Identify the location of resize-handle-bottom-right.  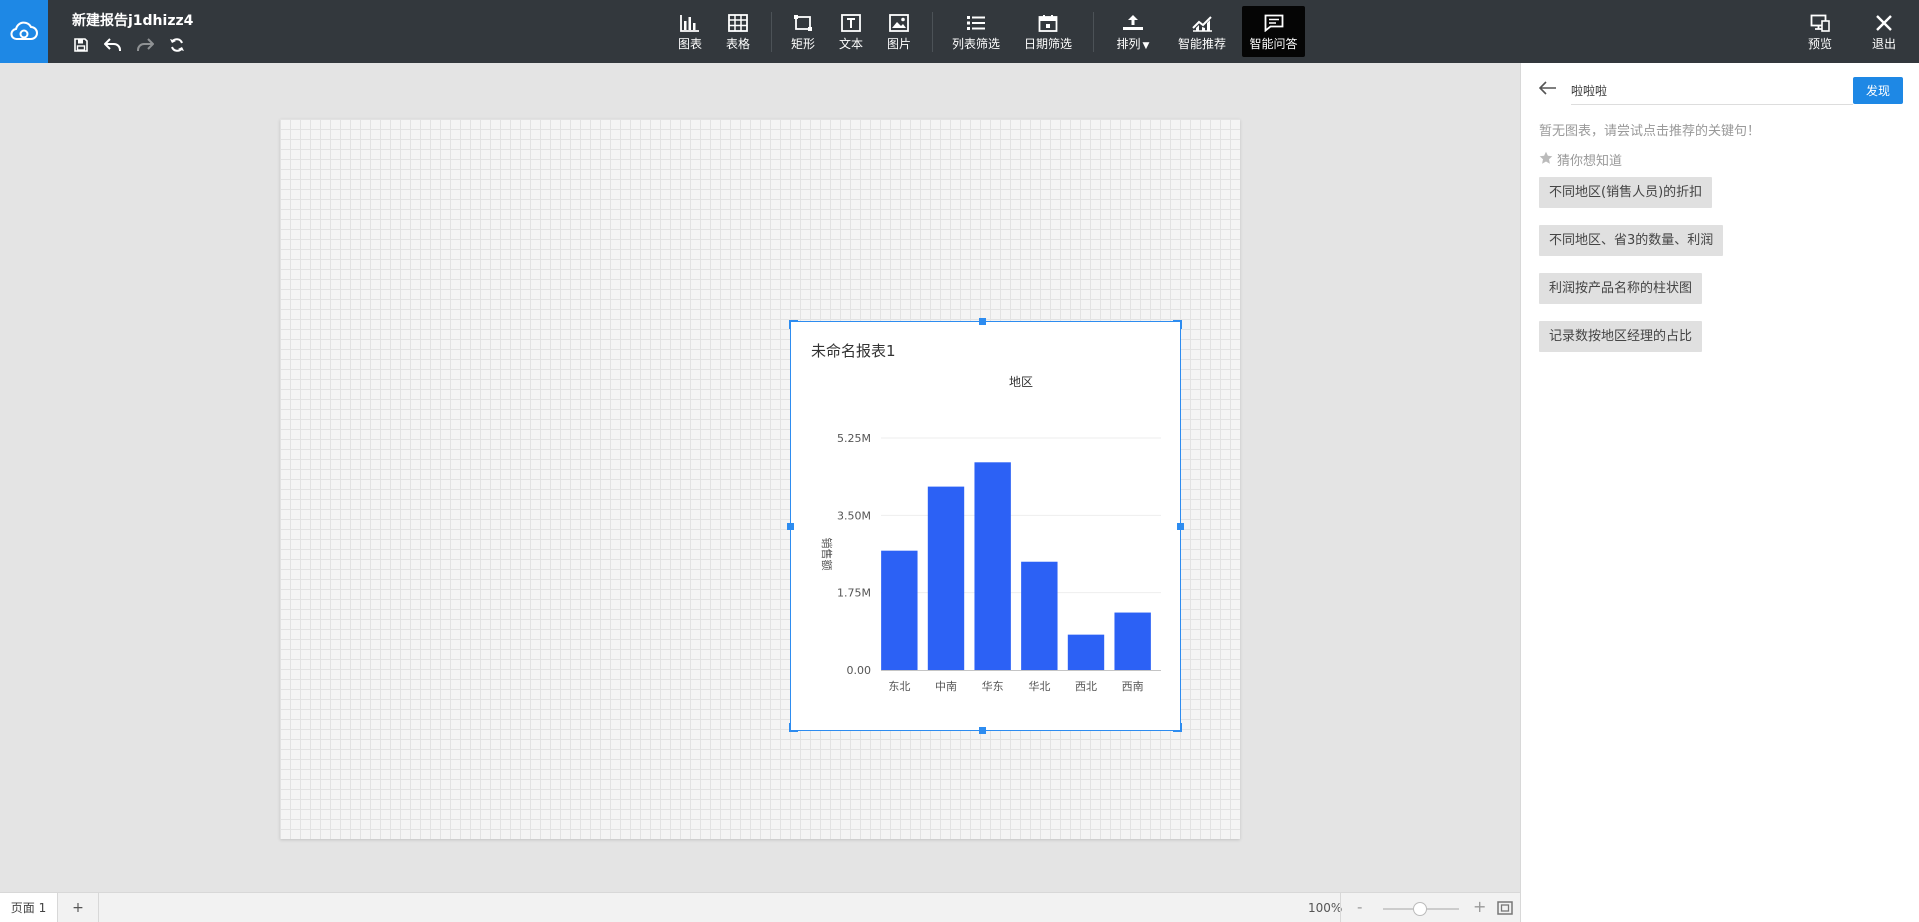
(1177, 727).